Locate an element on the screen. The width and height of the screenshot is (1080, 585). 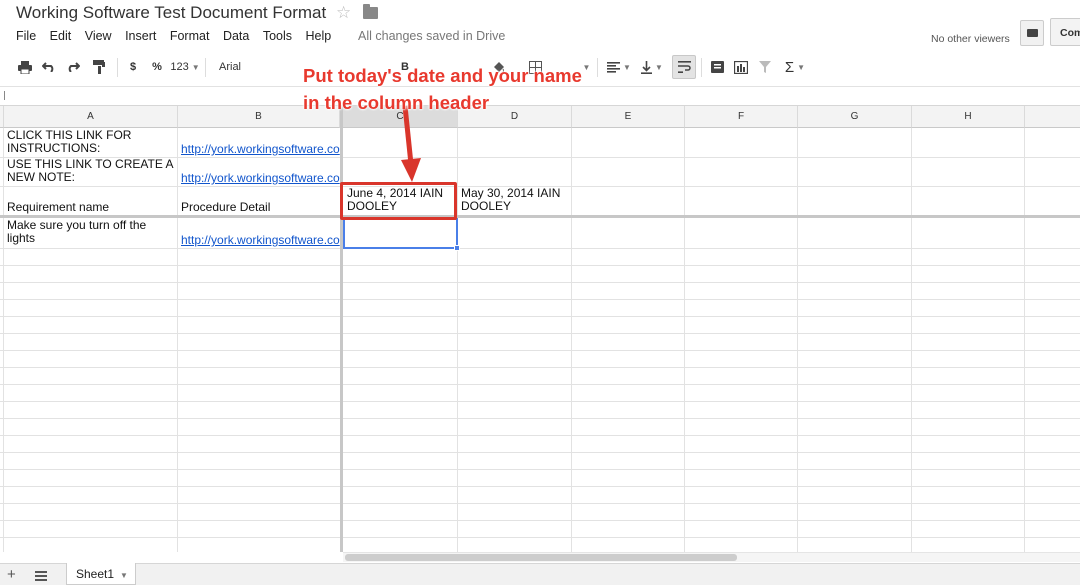
fill-handle is located at coordinates (457, 248).